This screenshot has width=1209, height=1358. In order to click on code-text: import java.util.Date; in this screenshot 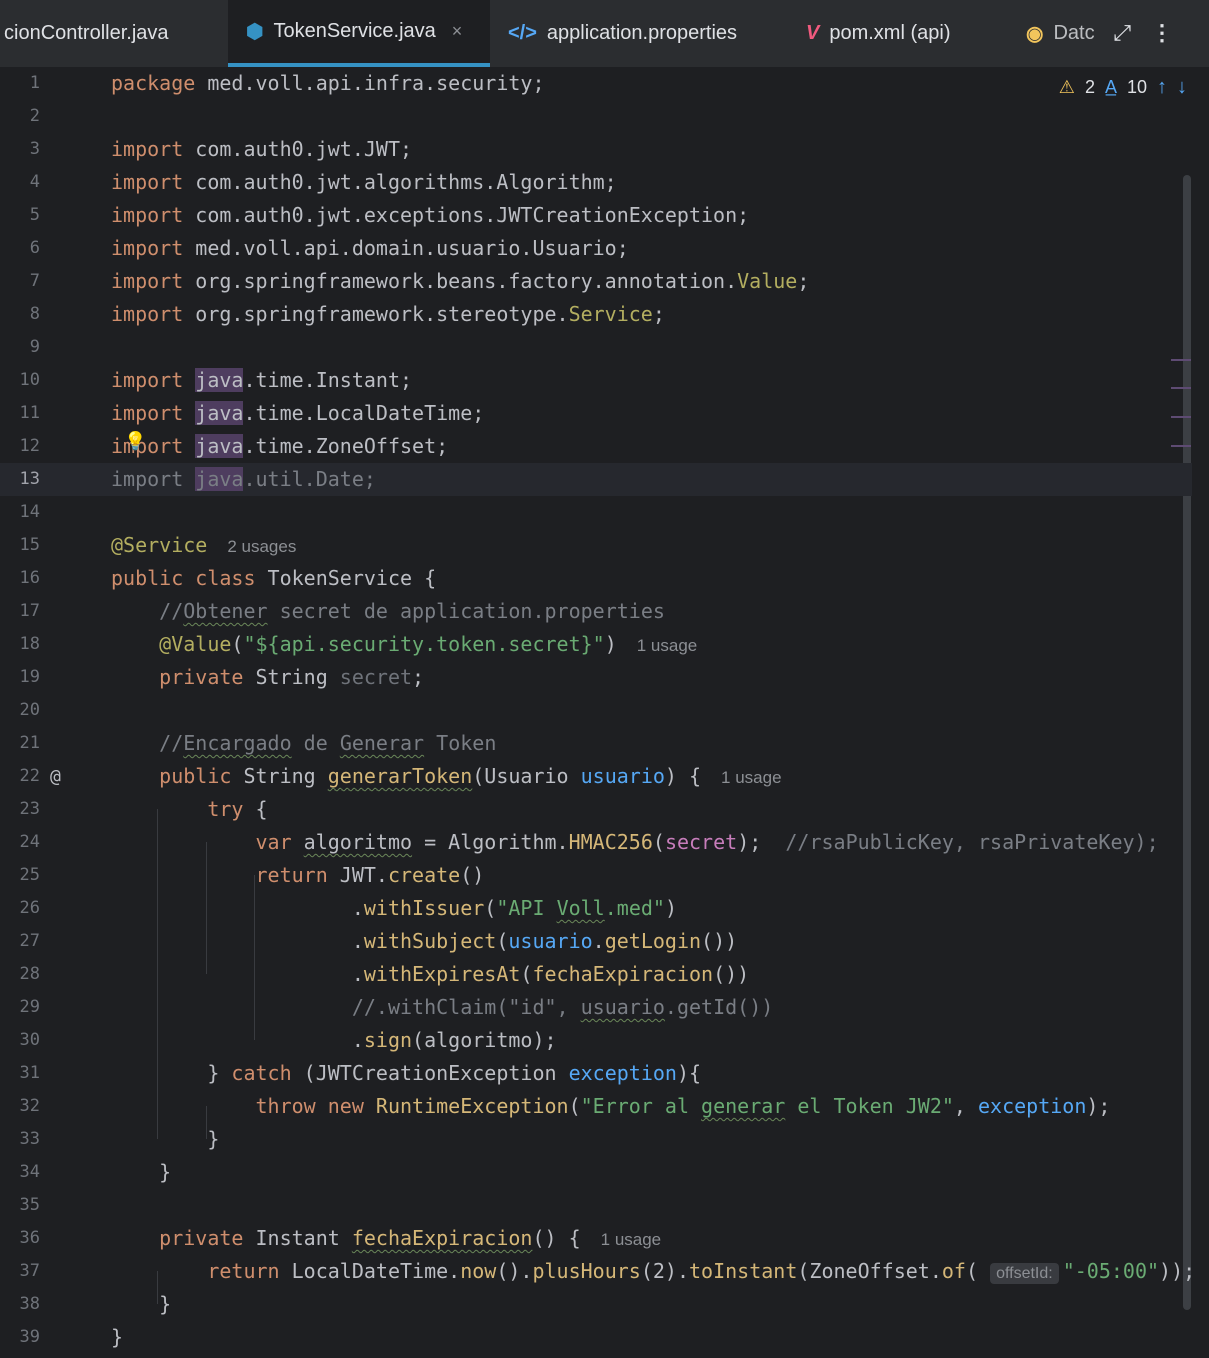, I will do `click(243, 479)`.